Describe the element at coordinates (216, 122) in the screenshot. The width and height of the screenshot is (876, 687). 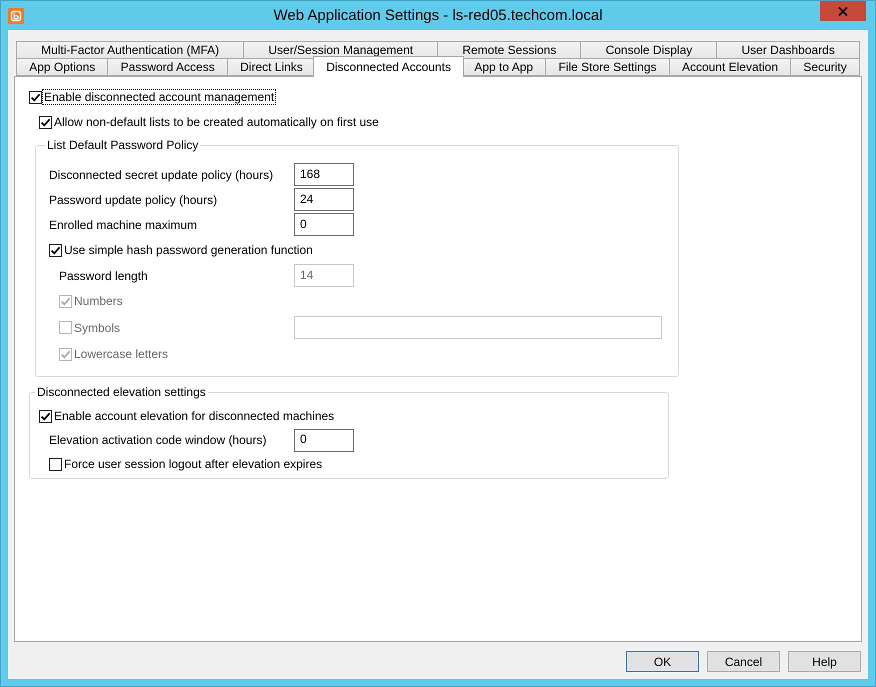
I see `checkbox-label: Allow non-default lists to be created automatically on first use` at that location.